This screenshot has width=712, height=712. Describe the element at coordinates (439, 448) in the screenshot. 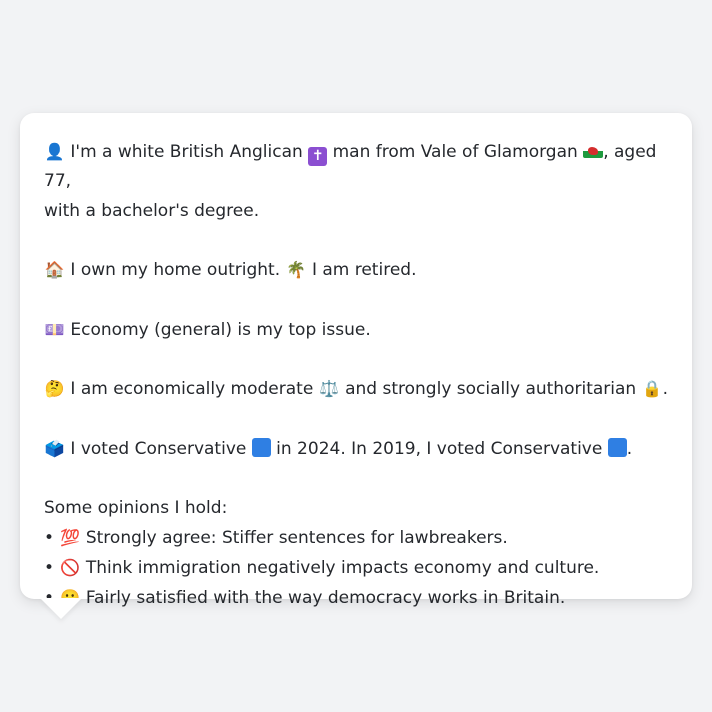

I see `vote-text-b: in 2024. In 2019, I voted Conservative` at that location.